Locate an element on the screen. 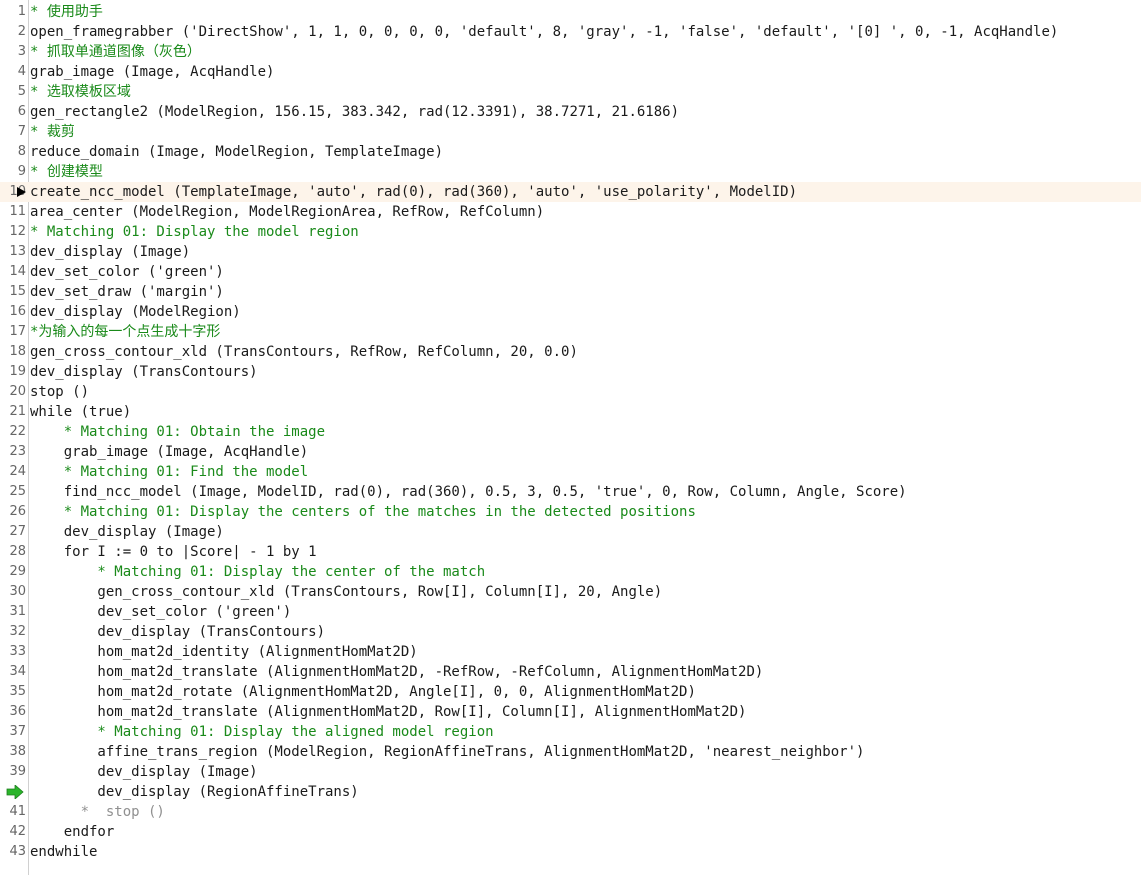 This screenshot has width=1141, height=875. code-statement: dev_display (ModelRegion) is located at coordinates (135, 312).